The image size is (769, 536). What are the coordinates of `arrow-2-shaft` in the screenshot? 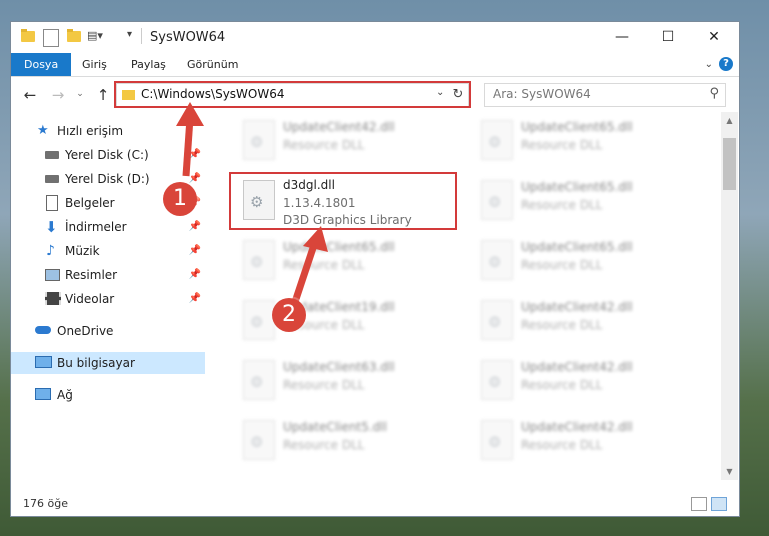 It's located at (304, 273).